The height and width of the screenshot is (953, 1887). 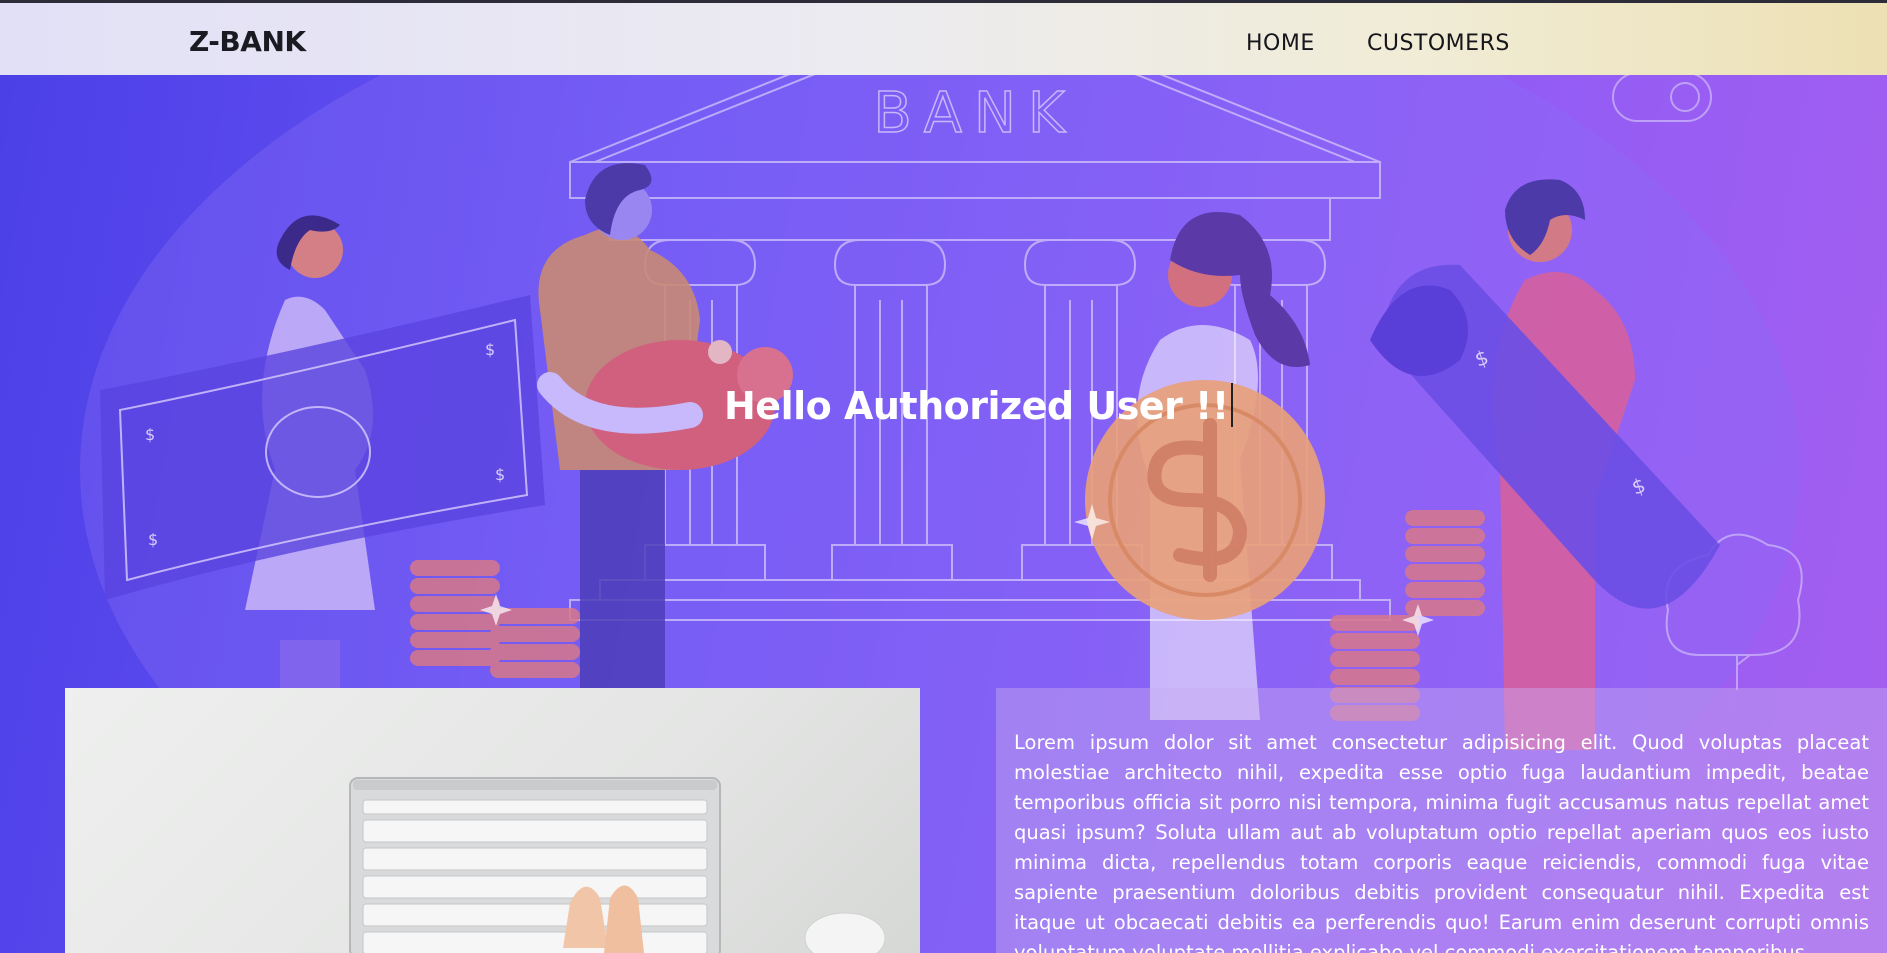 What do you see at coordinates (1438, 43) in the screenshot?
I see `nav-link-customers: CUSTOMERS` at bounding box center [1438, 43].